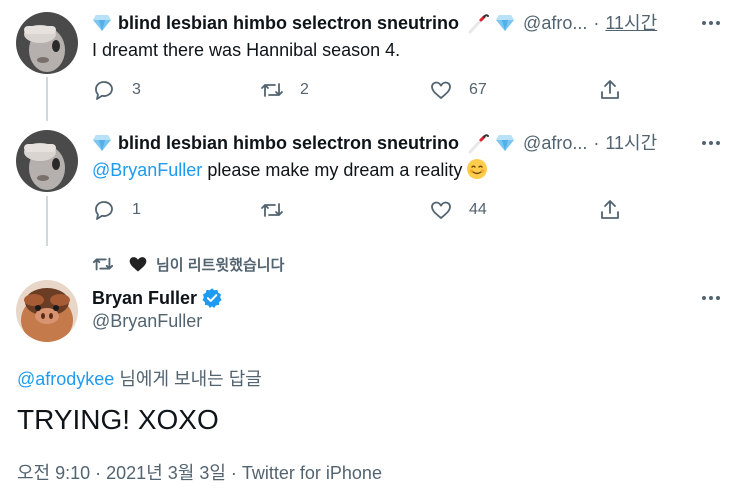  I want to click on reply-button: 3, so click(116, 90).